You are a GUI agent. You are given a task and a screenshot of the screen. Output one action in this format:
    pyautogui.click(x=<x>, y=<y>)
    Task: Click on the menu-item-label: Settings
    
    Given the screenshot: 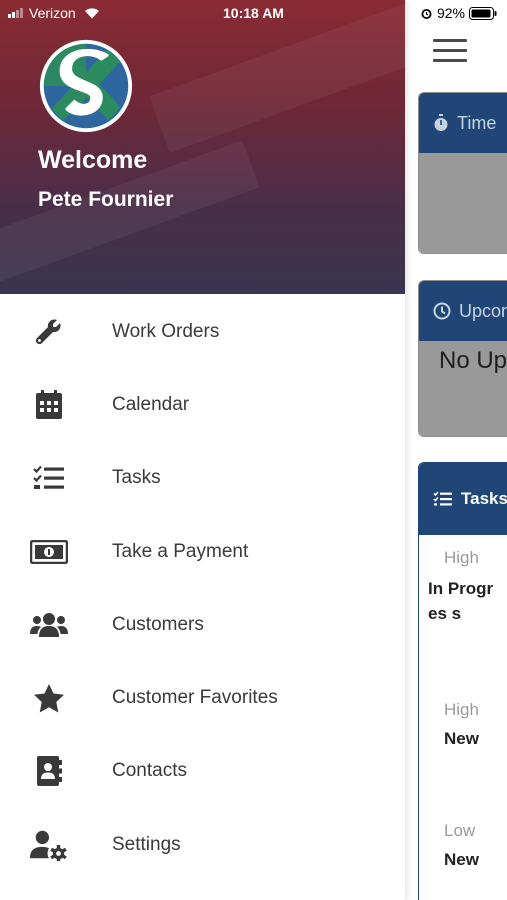 What is the action you would take?
    pyautogui.click(x=146, y=844)
    